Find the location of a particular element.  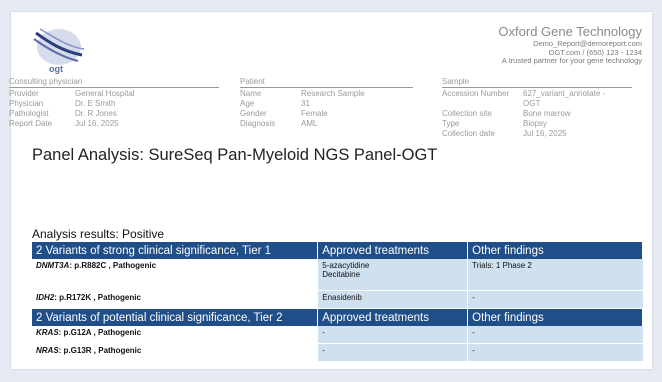

variant-desc: : p.G13R , Pathogenic is located at coordinates (100, 350).